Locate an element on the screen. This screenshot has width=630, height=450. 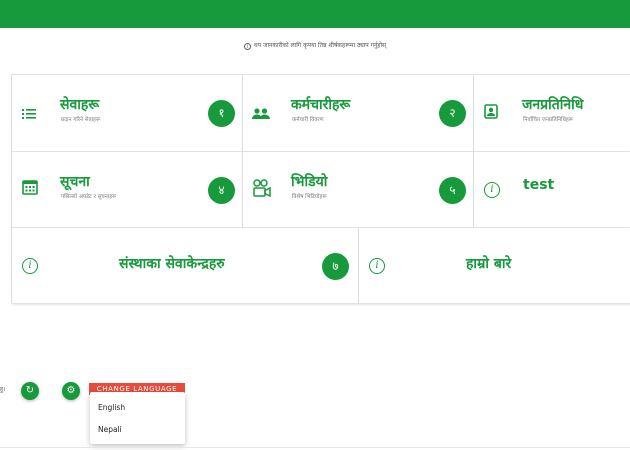
contact-icon is located at coordinates (491, 113).